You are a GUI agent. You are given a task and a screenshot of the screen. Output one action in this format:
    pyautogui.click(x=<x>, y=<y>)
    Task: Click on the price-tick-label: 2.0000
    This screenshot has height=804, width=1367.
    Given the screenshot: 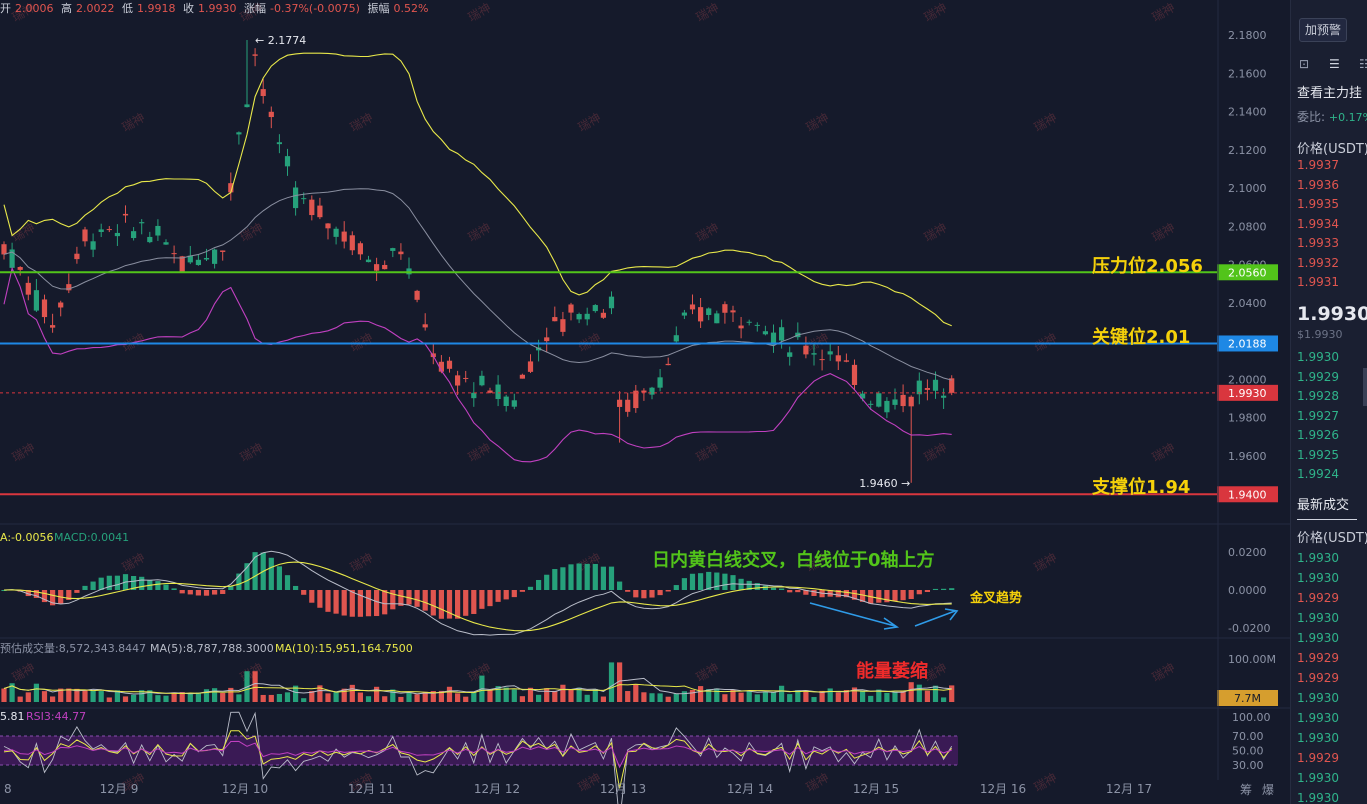 What is the action you would take?
    pyautogui.click(x=1247, y=379)
    